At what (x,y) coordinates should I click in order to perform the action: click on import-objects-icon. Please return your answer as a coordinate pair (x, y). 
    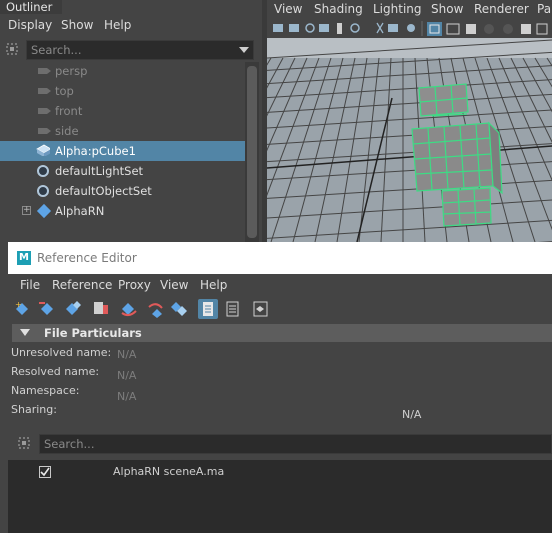
    Looking at the image, I should click on (73, 309).